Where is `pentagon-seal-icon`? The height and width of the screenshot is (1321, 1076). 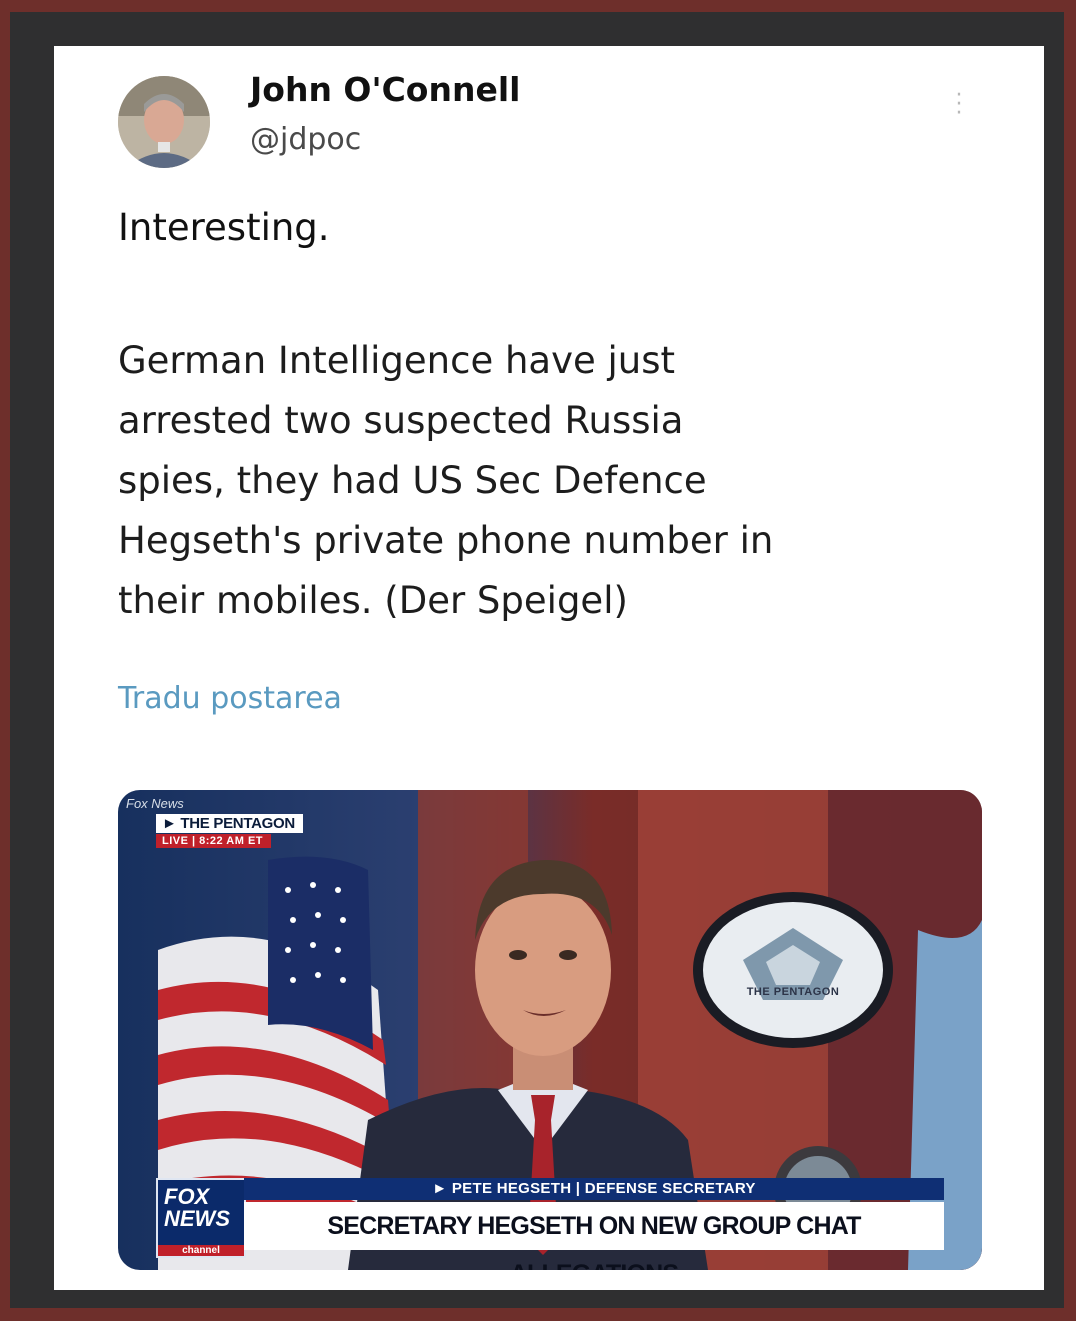 pentagon-seal-icon is located at coordinates (793, 970).